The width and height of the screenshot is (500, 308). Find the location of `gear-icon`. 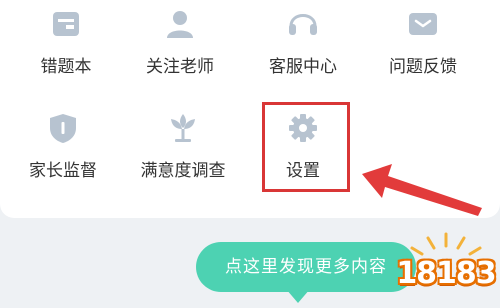

gear-icon is located at coordinates (303, 128).